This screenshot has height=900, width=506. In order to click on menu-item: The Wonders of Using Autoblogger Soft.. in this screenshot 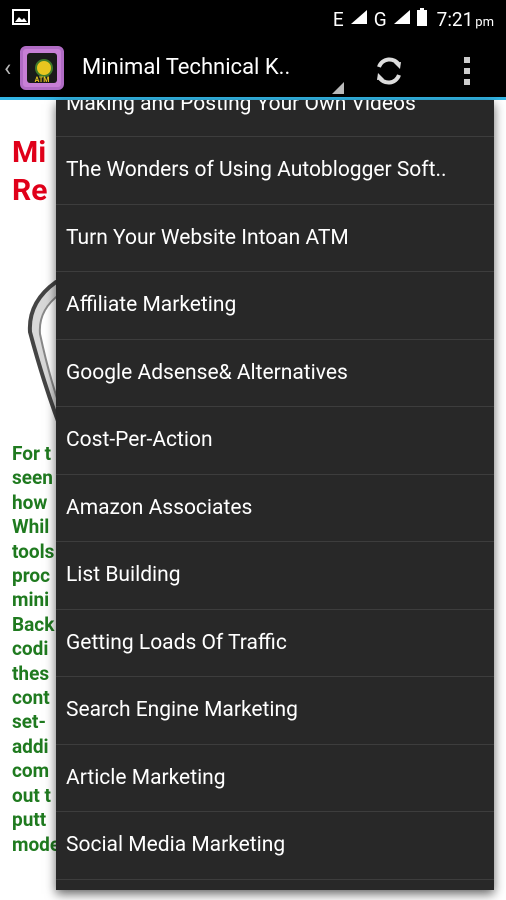, I will do `click(275, 171)`.